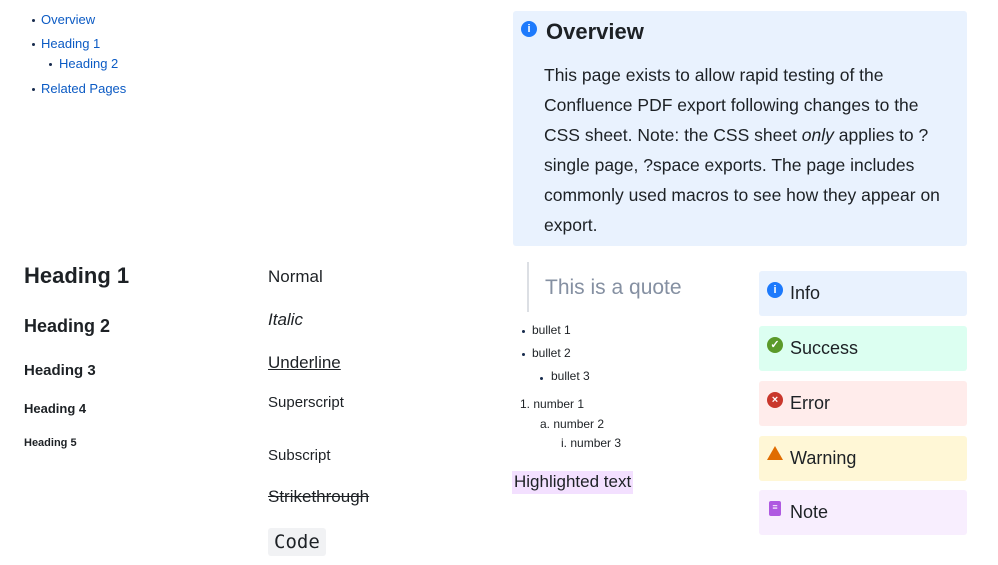 This screenshot has width=998, height=565. I want to click on heading-1: Heading 1, so click(77, 275).